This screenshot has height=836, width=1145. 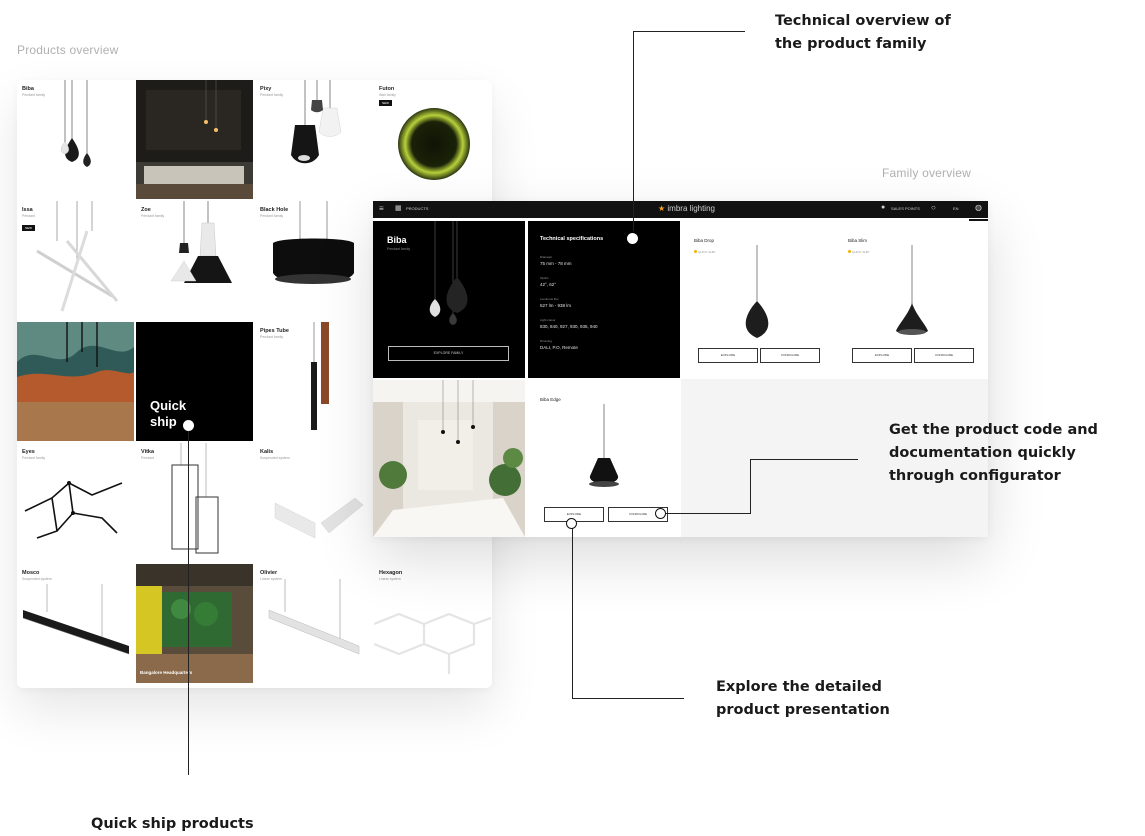 I want to click on product-tile-vitka: Vitka Pendant, so click(x=194, y=502).